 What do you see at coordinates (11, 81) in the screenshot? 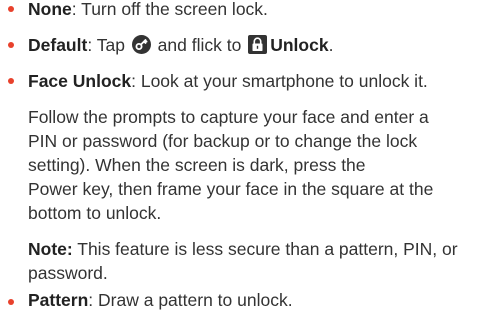
I see `bullet-face-unlock` at bounding box center [11, 81].